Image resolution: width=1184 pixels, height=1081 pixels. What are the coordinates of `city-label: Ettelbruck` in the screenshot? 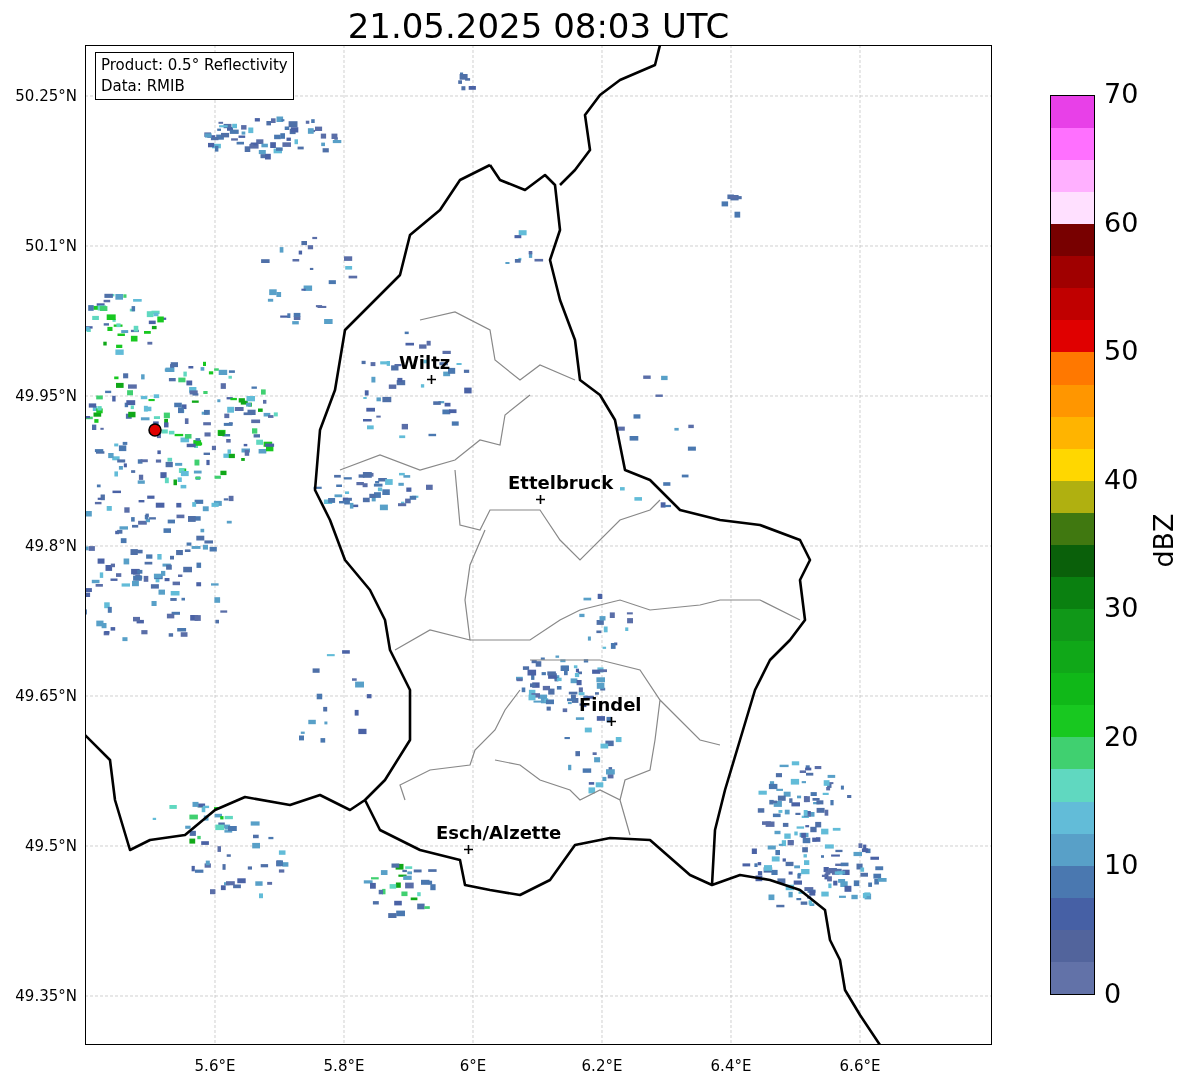 It's located at (561, 483).